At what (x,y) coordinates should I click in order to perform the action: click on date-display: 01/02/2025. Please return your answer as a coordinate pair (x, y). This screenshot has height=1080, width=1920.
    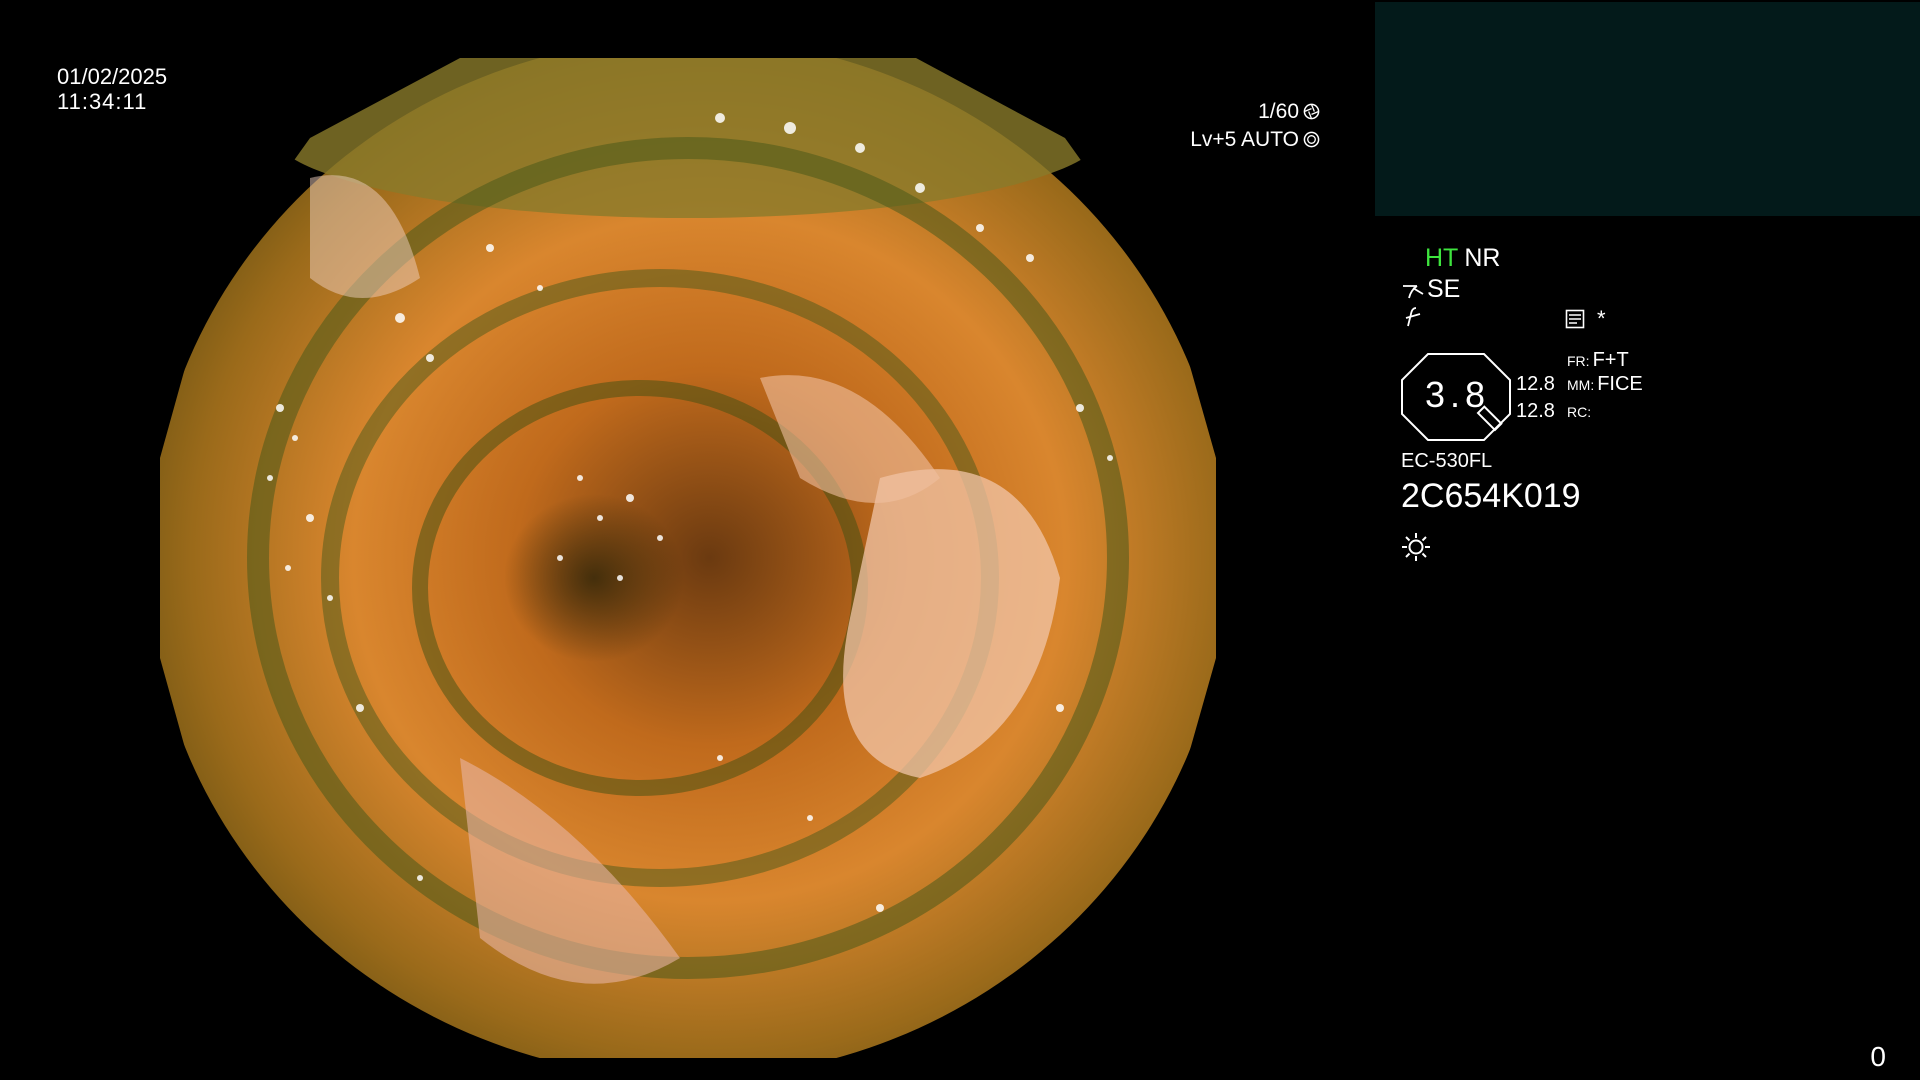
    Looking at the image, I should click on (112, 76).